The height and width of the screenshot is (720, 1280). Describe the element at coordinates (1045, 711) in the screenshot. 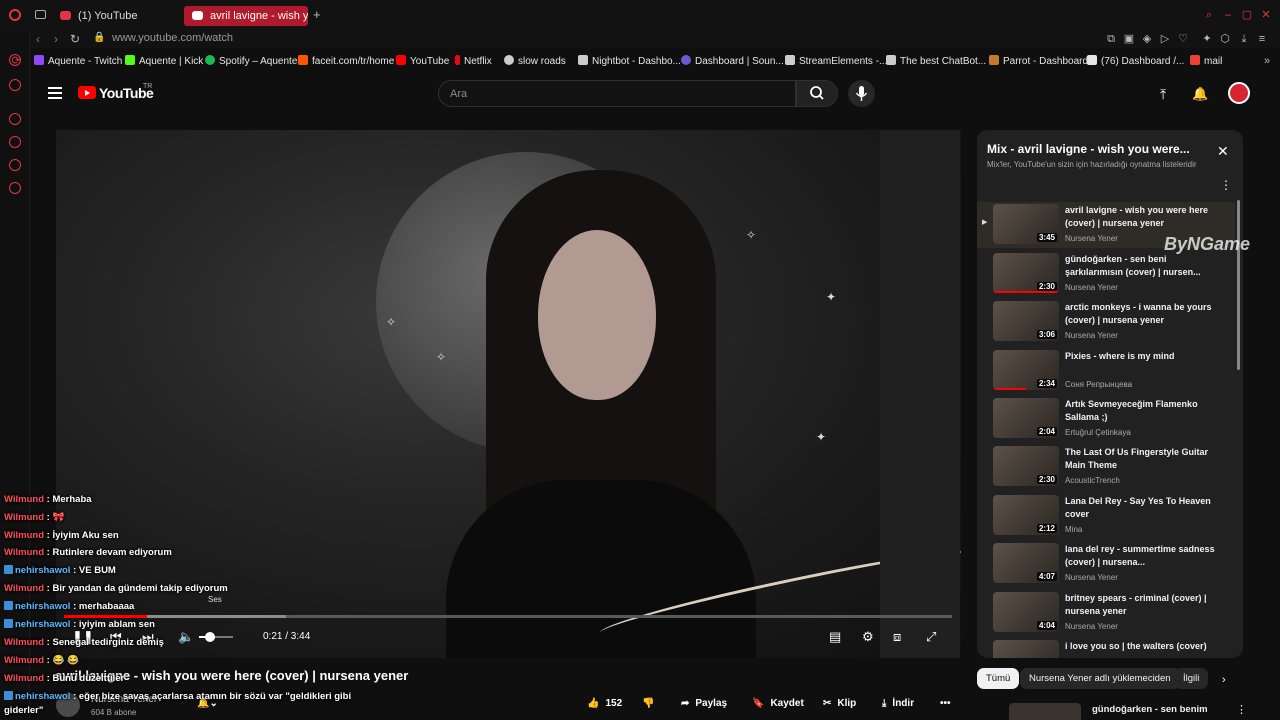

I see `recommended-thumbnail` at that location.